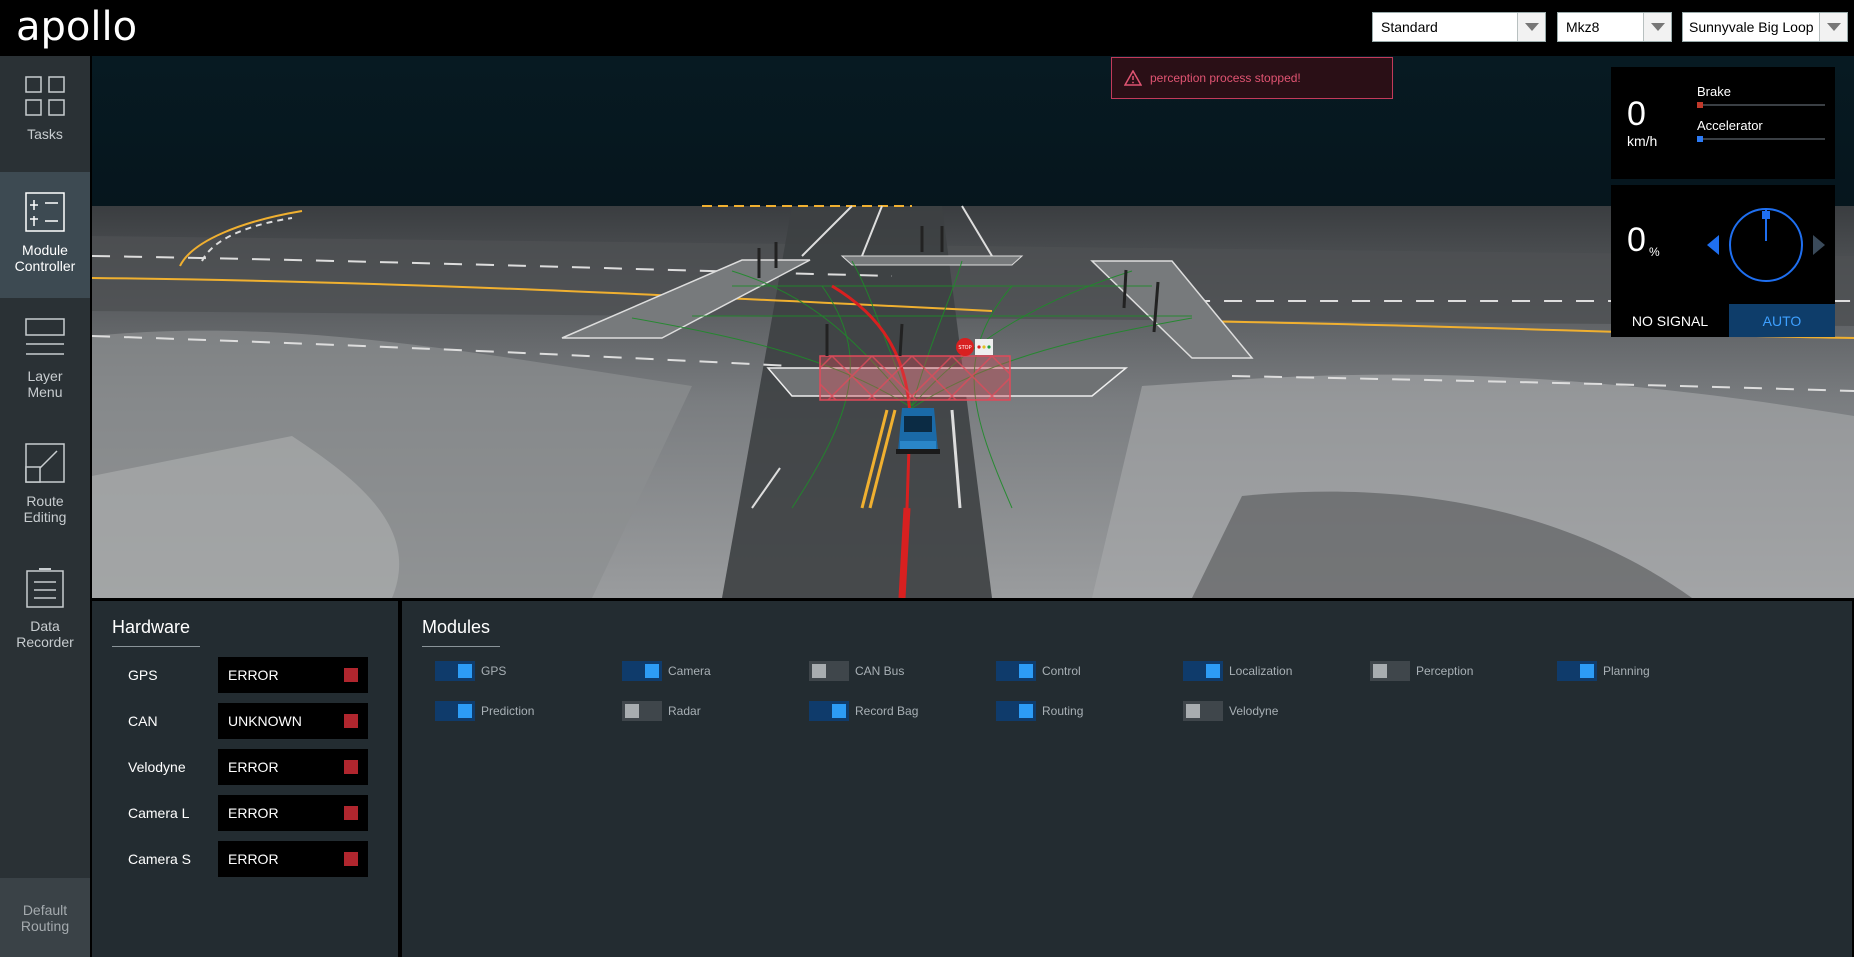  Describe the element at coordinates (45, 235) in the screenshot. I see `sidebar-item-module-controller: Module Controller` at that location.